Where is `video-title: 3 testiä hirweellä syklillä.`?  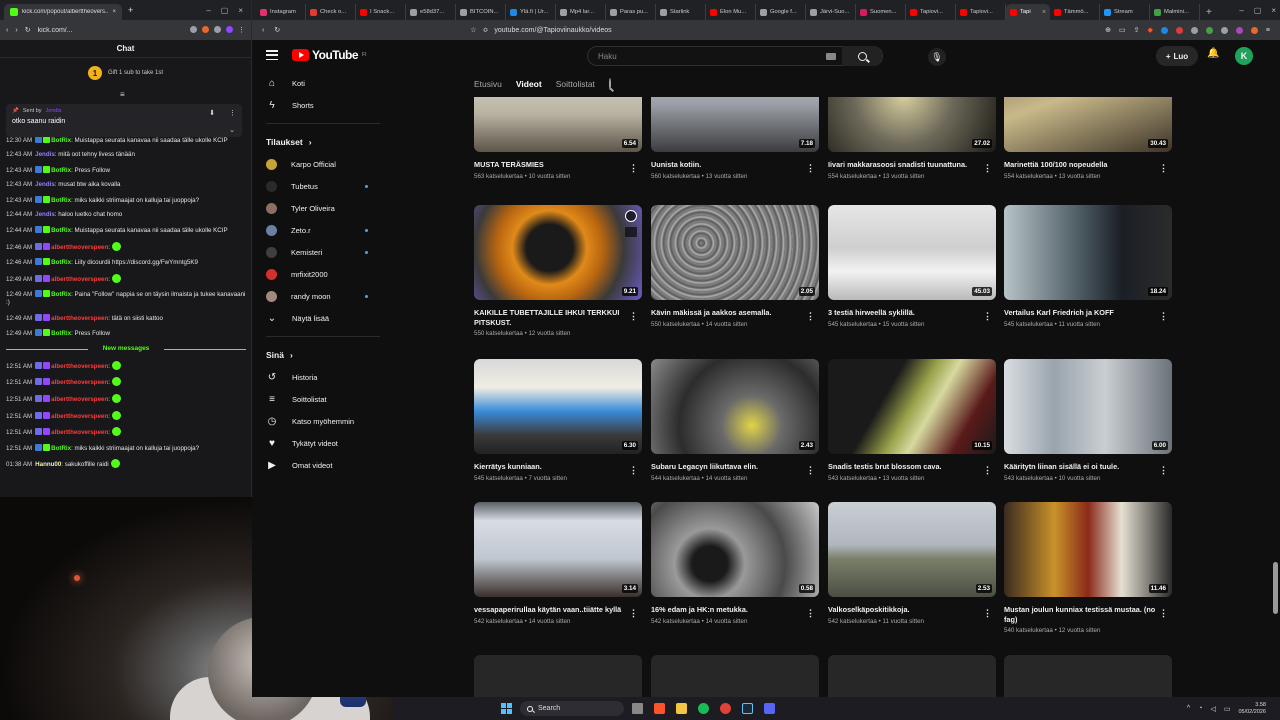 video-title: 3 testiä hirweellä syklillä. is located at coordinates (912, 313).